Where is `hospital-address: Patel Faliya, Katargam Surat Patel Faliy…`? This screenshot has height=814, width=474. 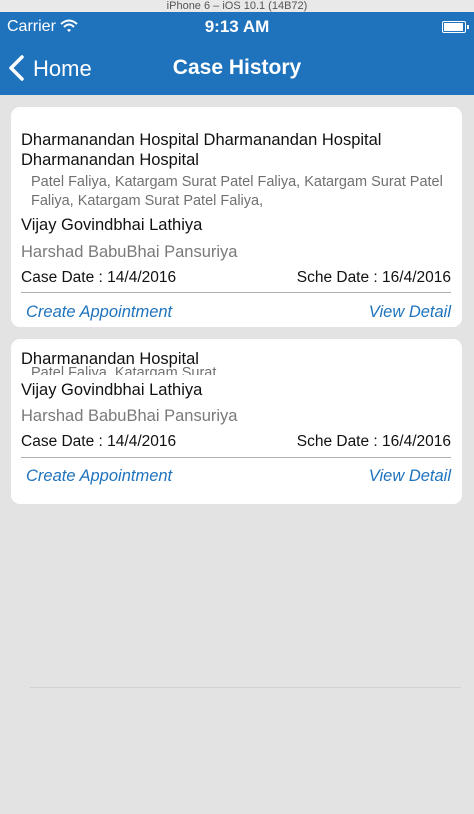 hospital-address: Patel Faliya, Katargam Surat Patel Faliy… is located at coordinates (237, 191).